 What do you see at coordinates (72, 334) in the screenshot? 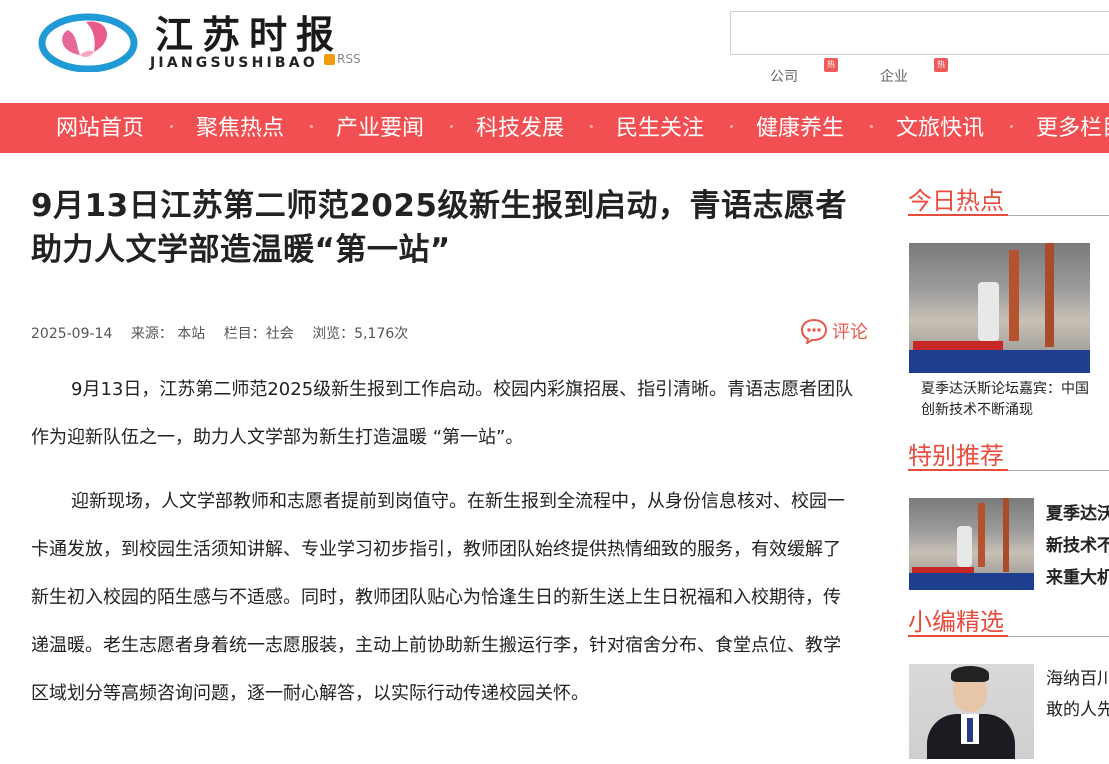
I see `article-date: 2025-09-14` at bounding box center [72, 334].